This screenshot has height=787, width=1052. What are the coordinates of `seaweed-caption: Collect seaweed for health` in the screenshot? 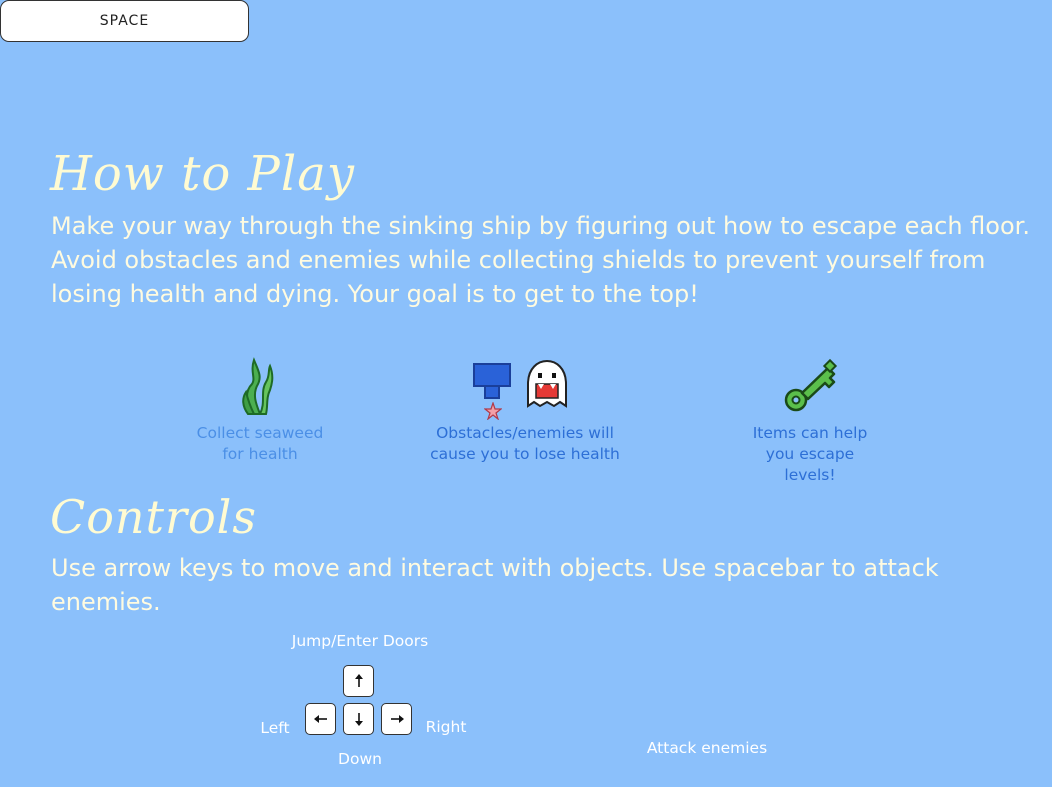 It's located at (260, 443).